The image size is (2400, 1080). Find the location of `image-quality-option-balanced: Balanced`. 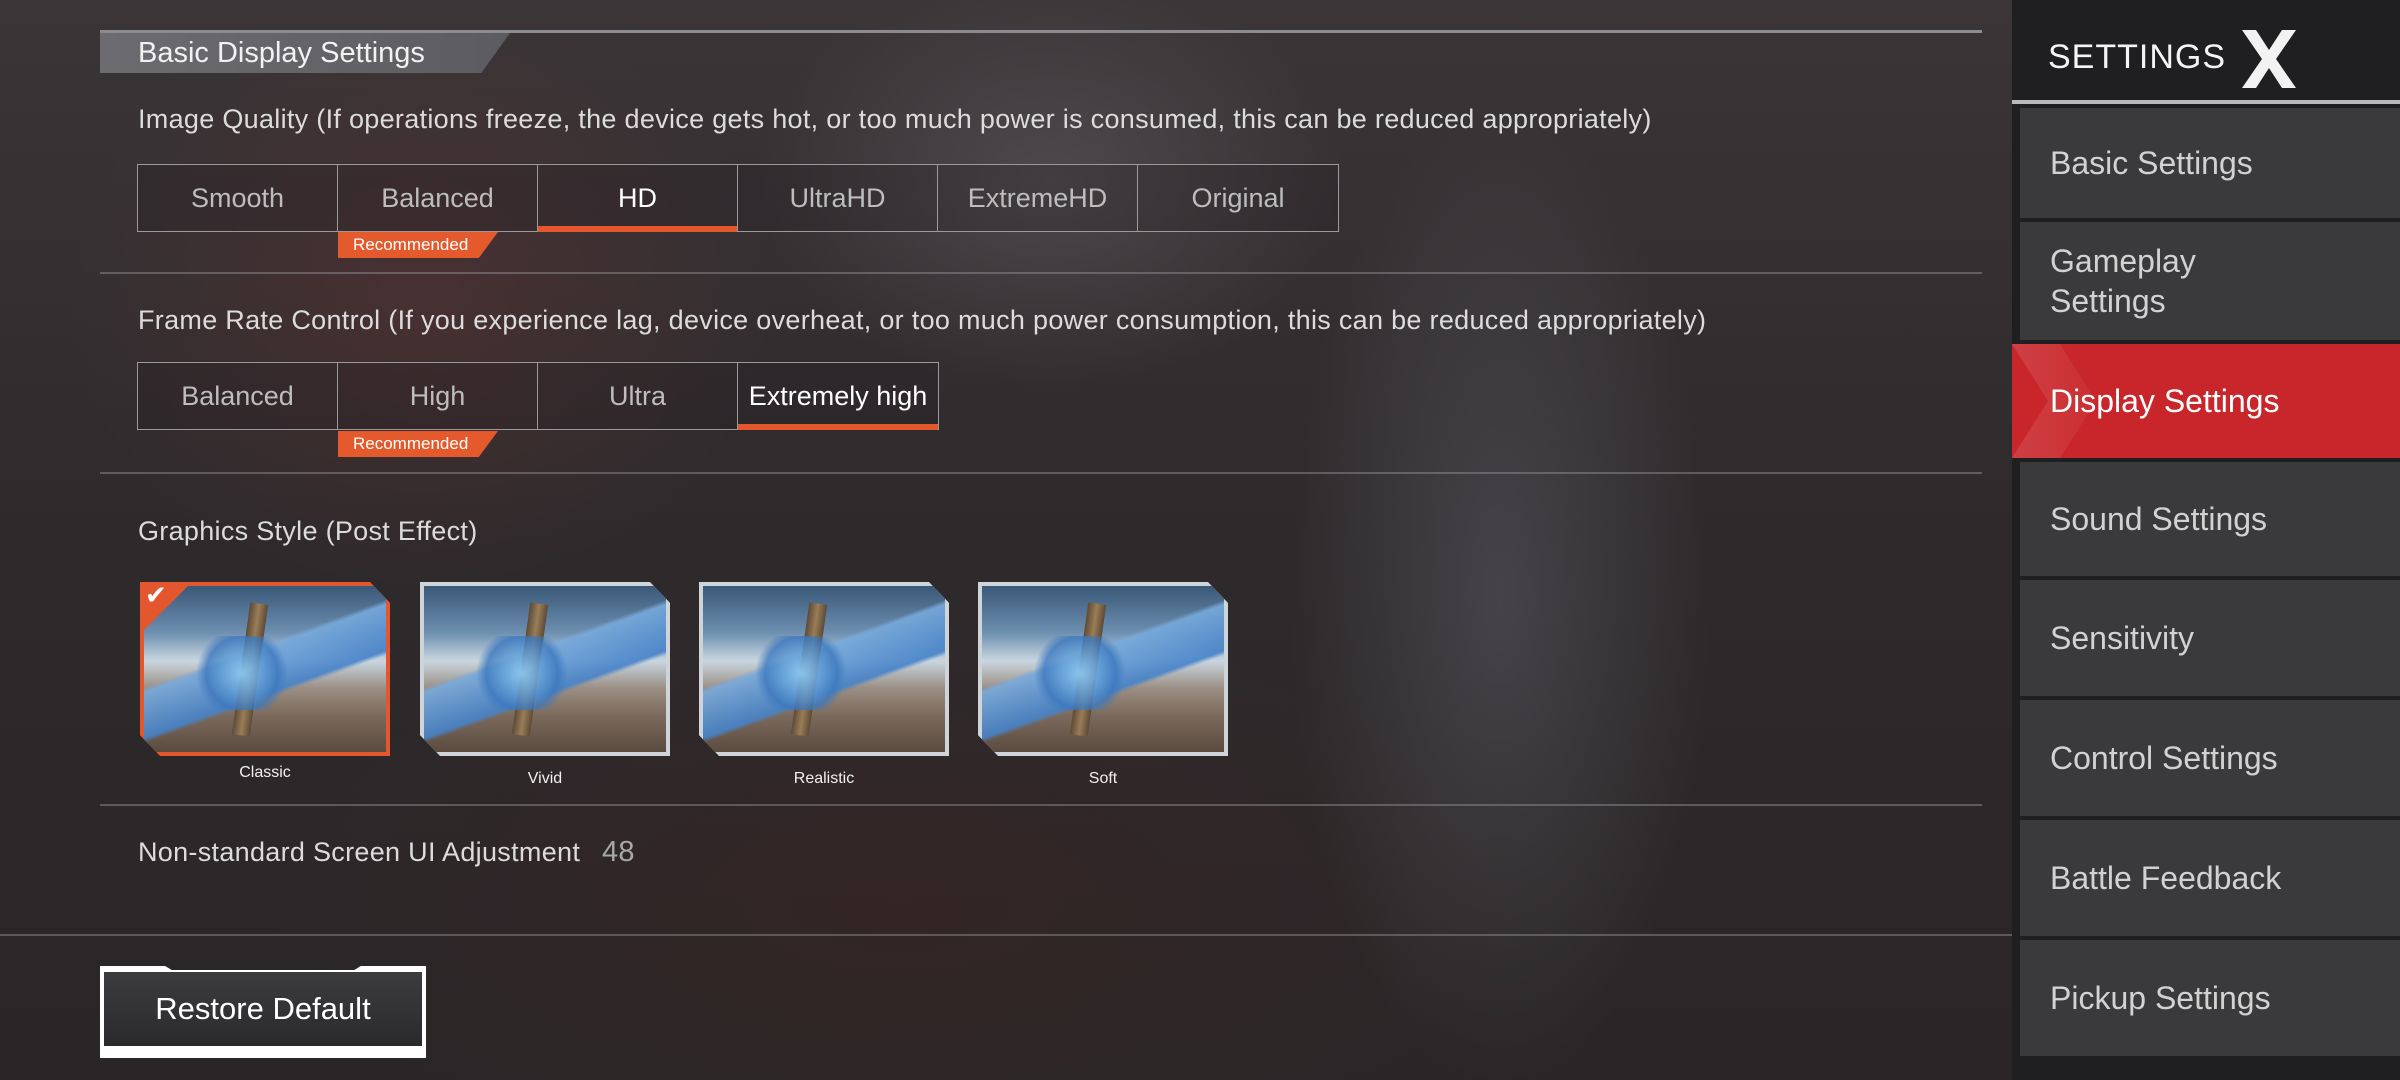

image-quality-option-balanced: Balanced is located at coordinates (438, 198).